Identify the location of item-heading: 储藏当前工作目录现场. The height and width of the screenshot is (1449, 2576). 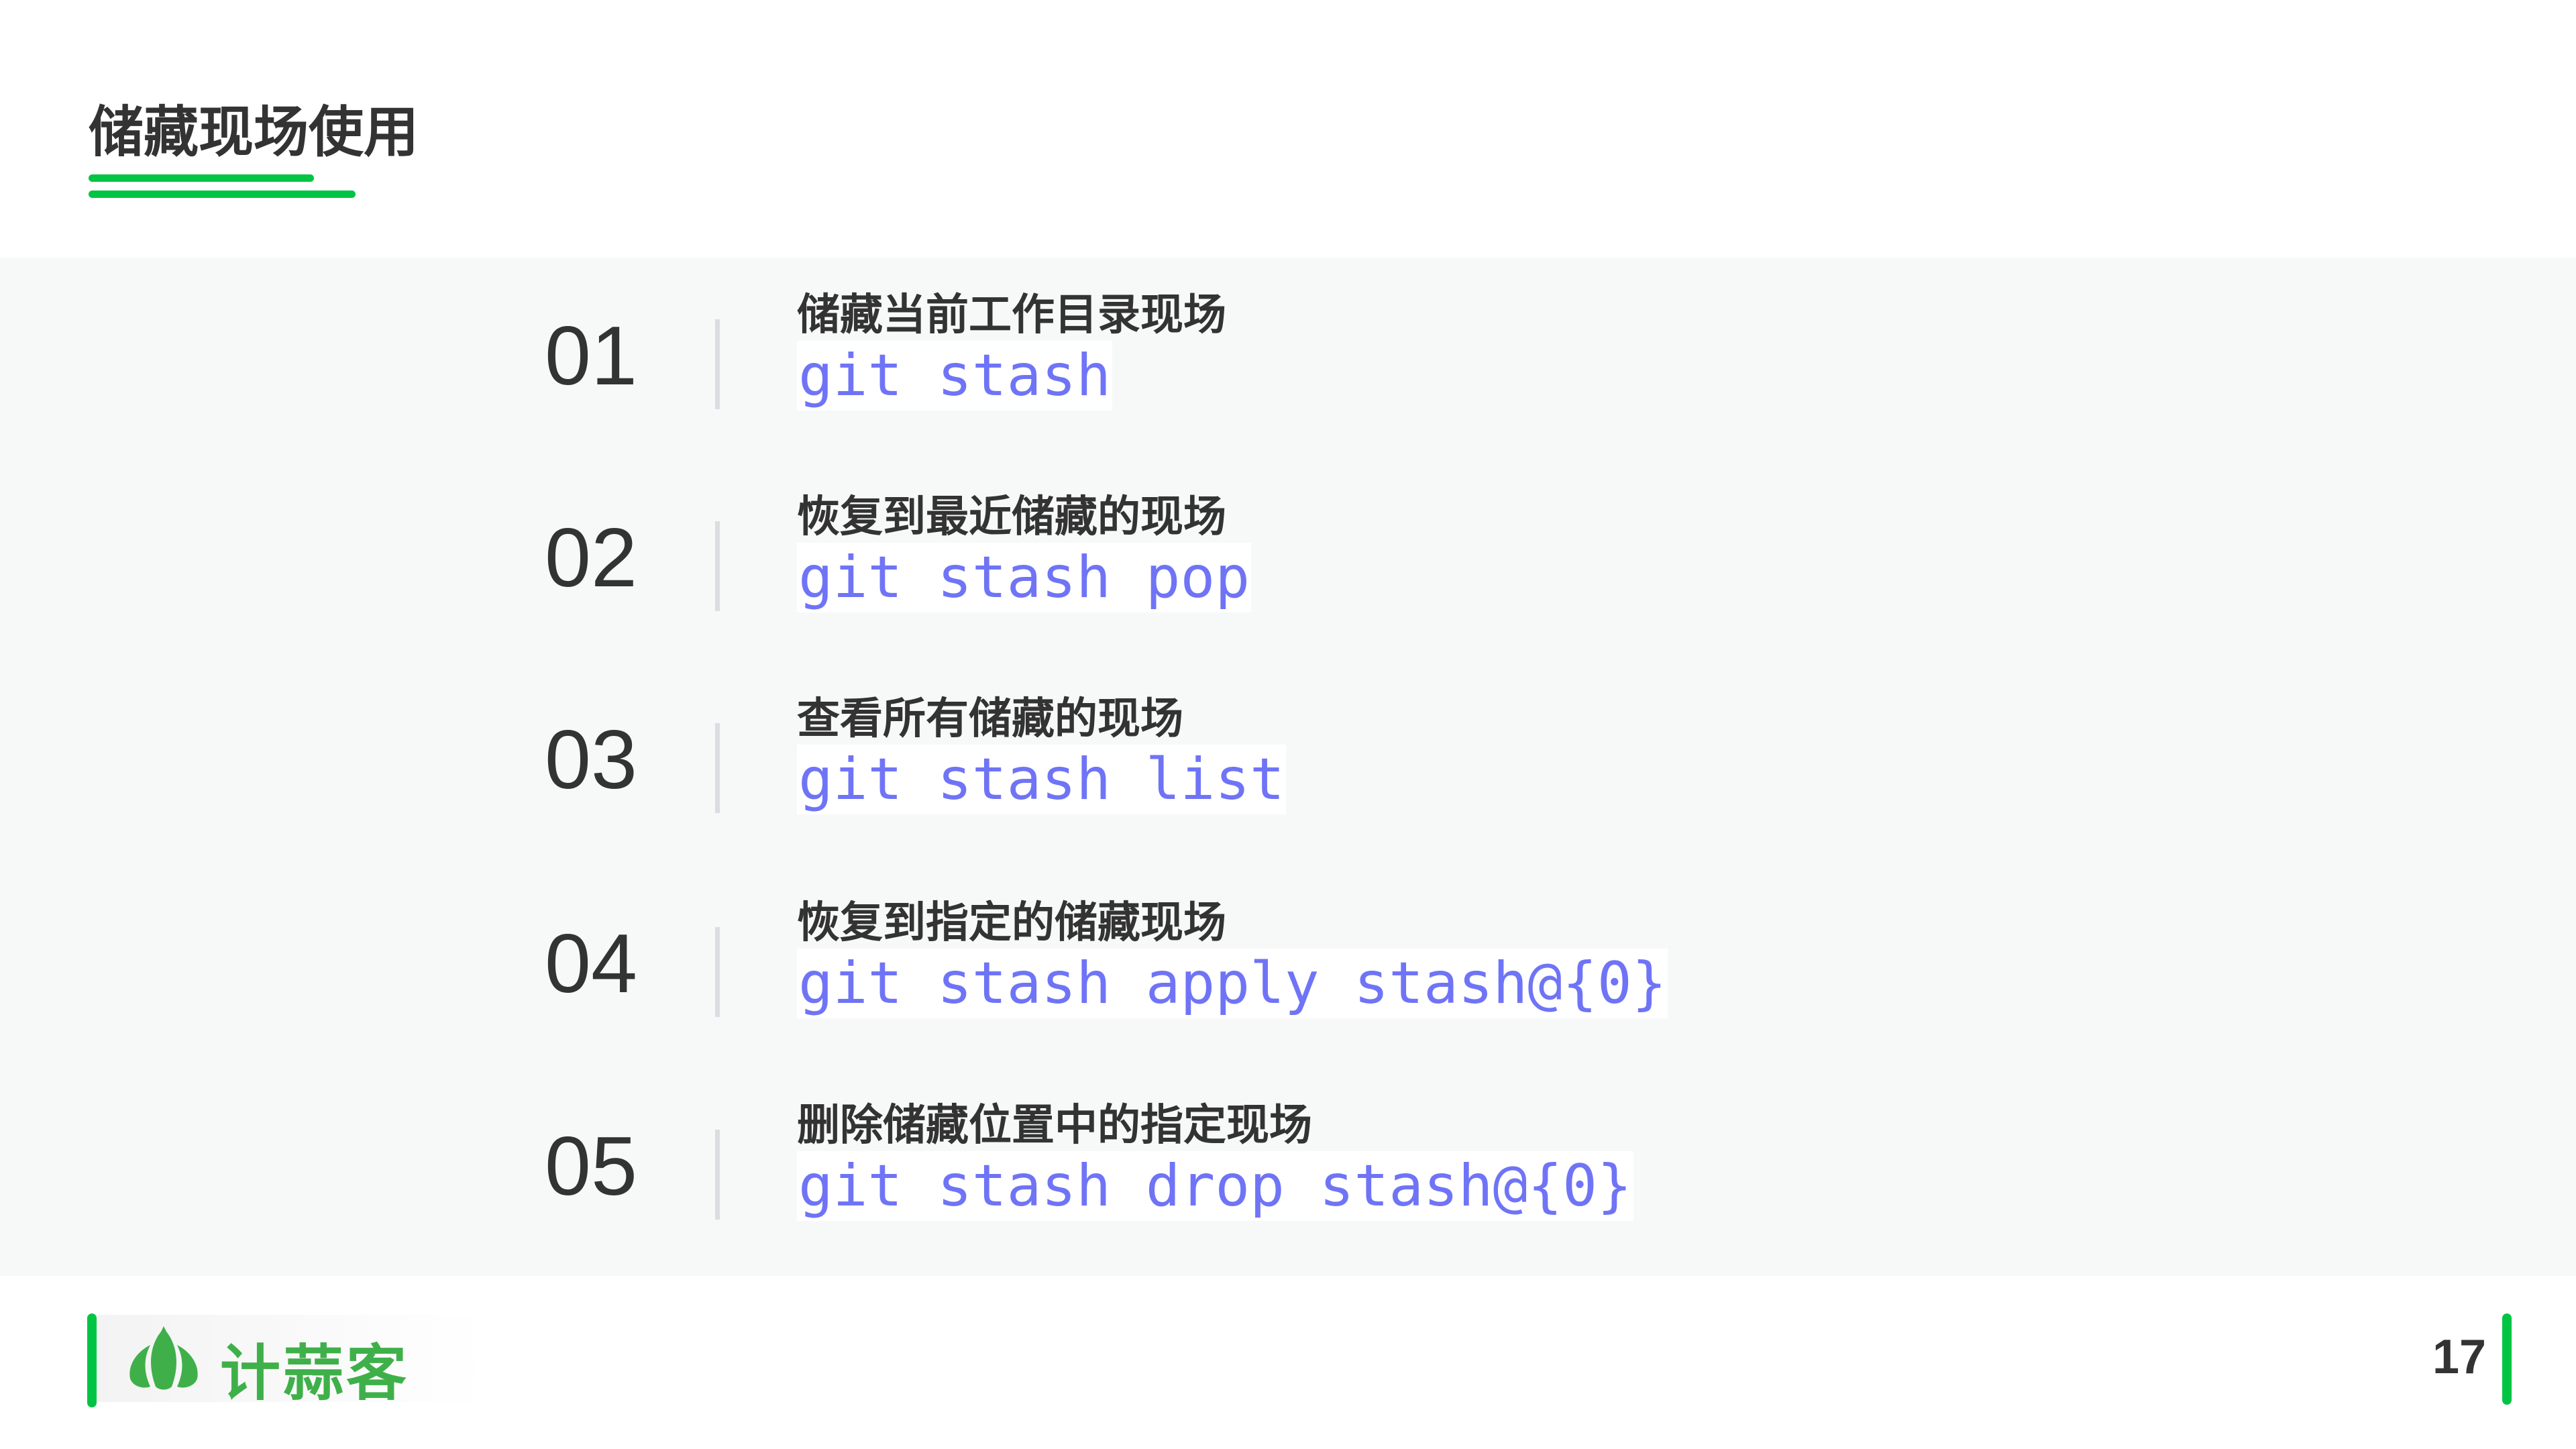
(1011, 314).